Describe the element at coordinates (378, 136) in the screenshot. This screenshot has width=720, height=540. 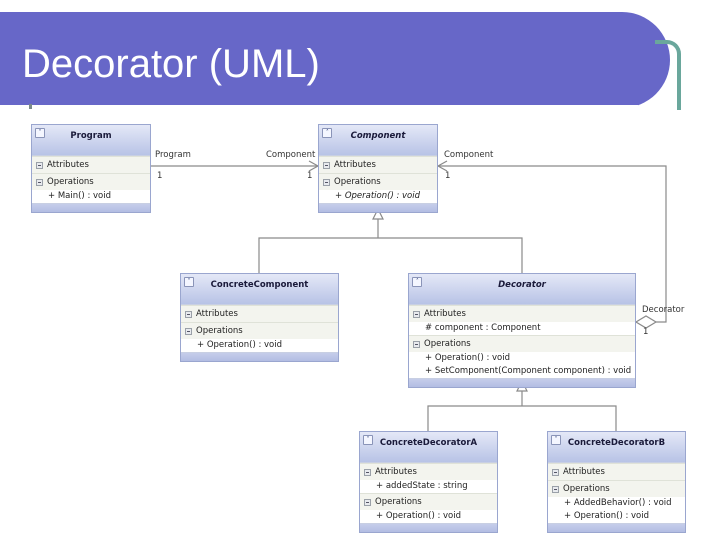
I see `class-name: Component` at that location.